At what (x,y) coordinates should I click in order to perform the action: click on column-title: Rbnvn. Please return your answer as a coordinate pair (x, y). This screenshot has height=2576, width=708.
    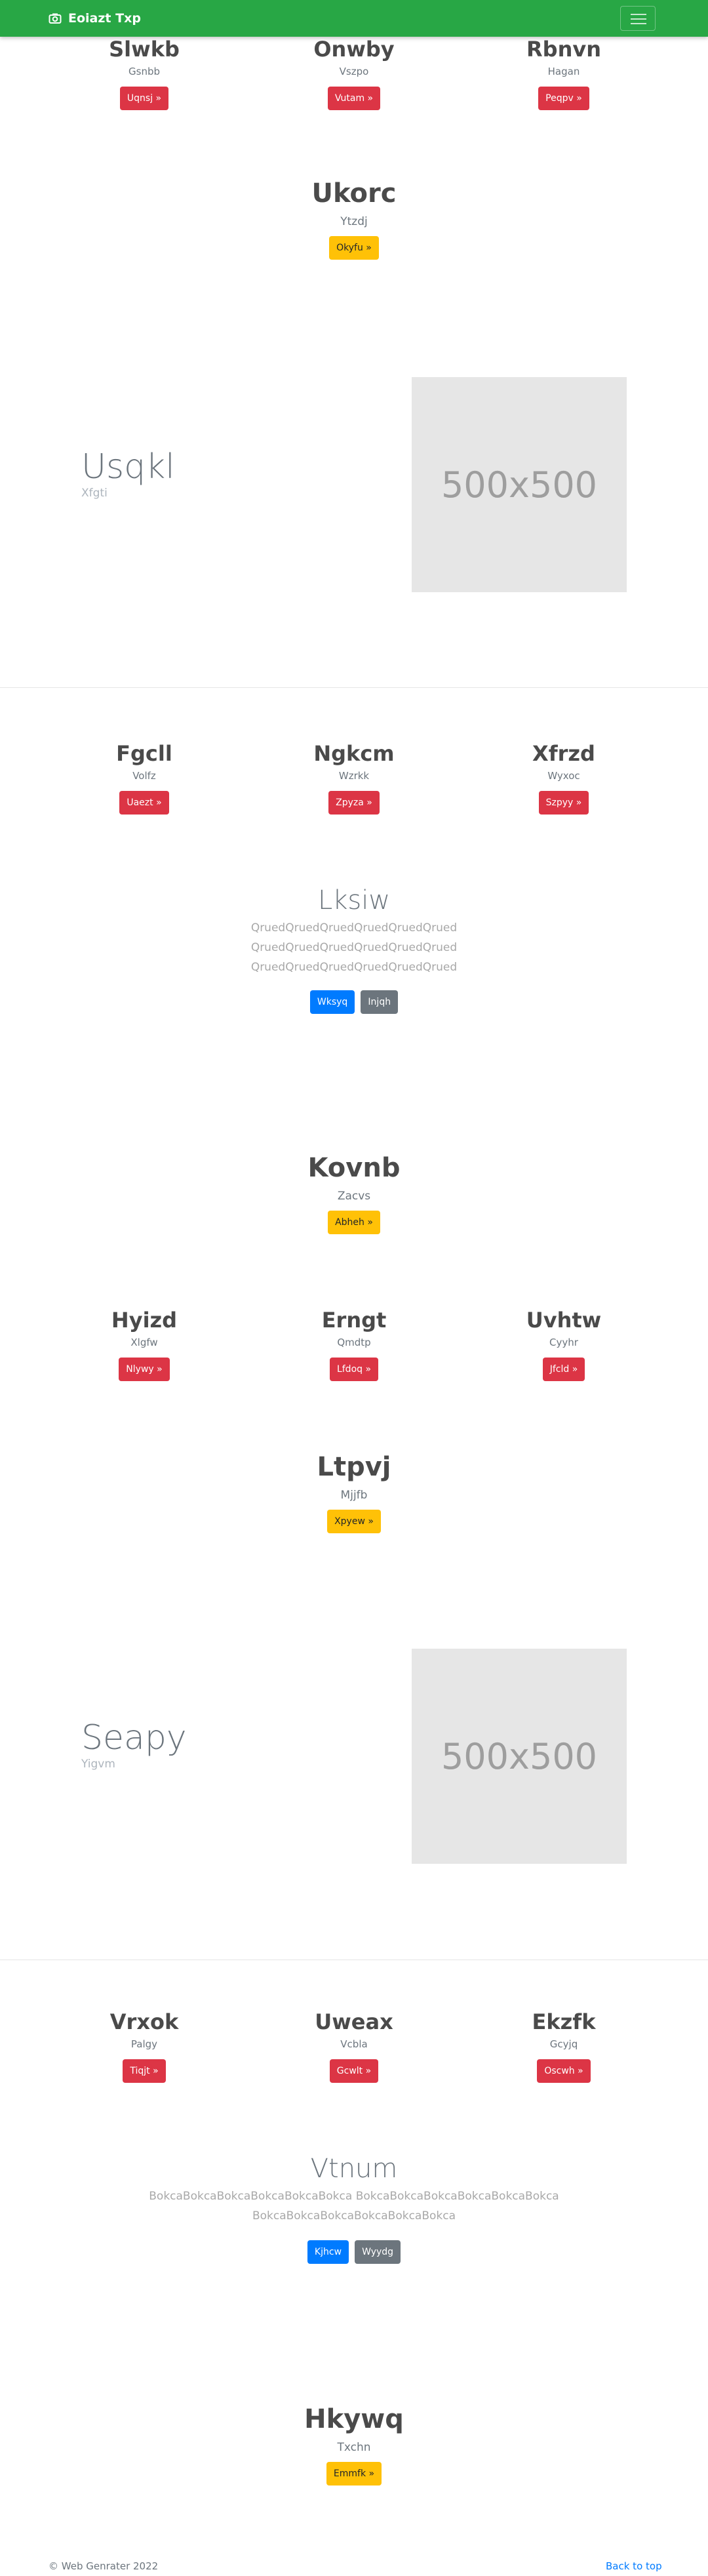
    Looking at the image, I should click on (563, 49).